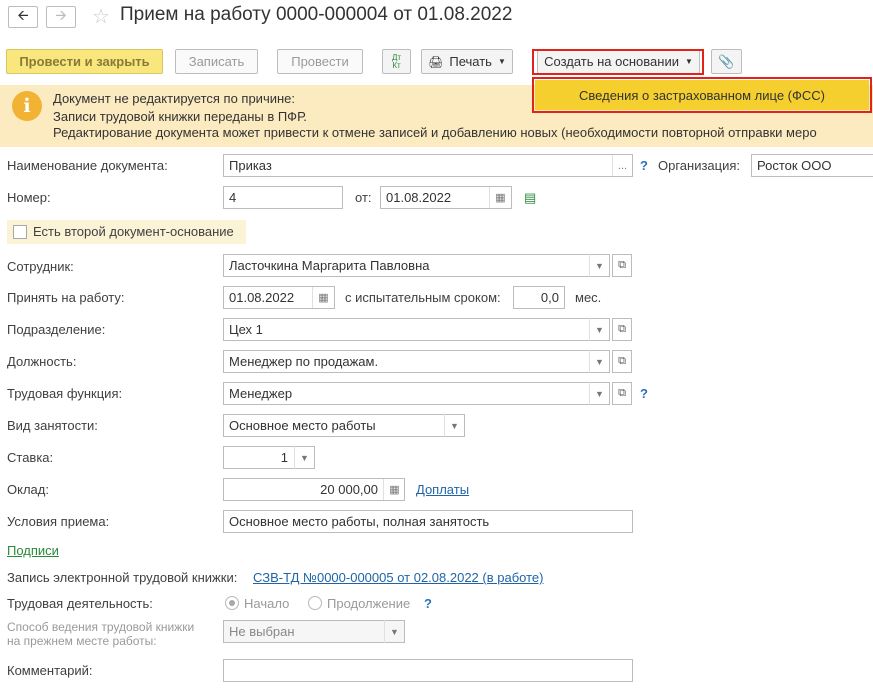 The width and height of the screenshot is (873, 689). What do you see at coordinates (28, 489) in the screenshot?
I see `salary-label: Оклад:` at bounding box center [28, 489].